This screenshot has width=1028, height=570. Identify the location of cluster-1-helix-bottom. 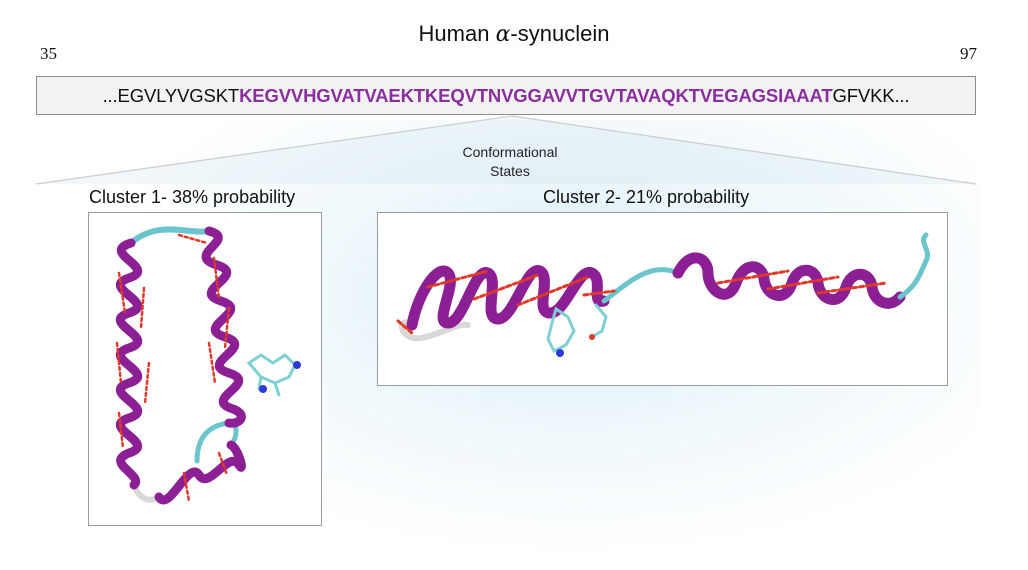
(200, 472).